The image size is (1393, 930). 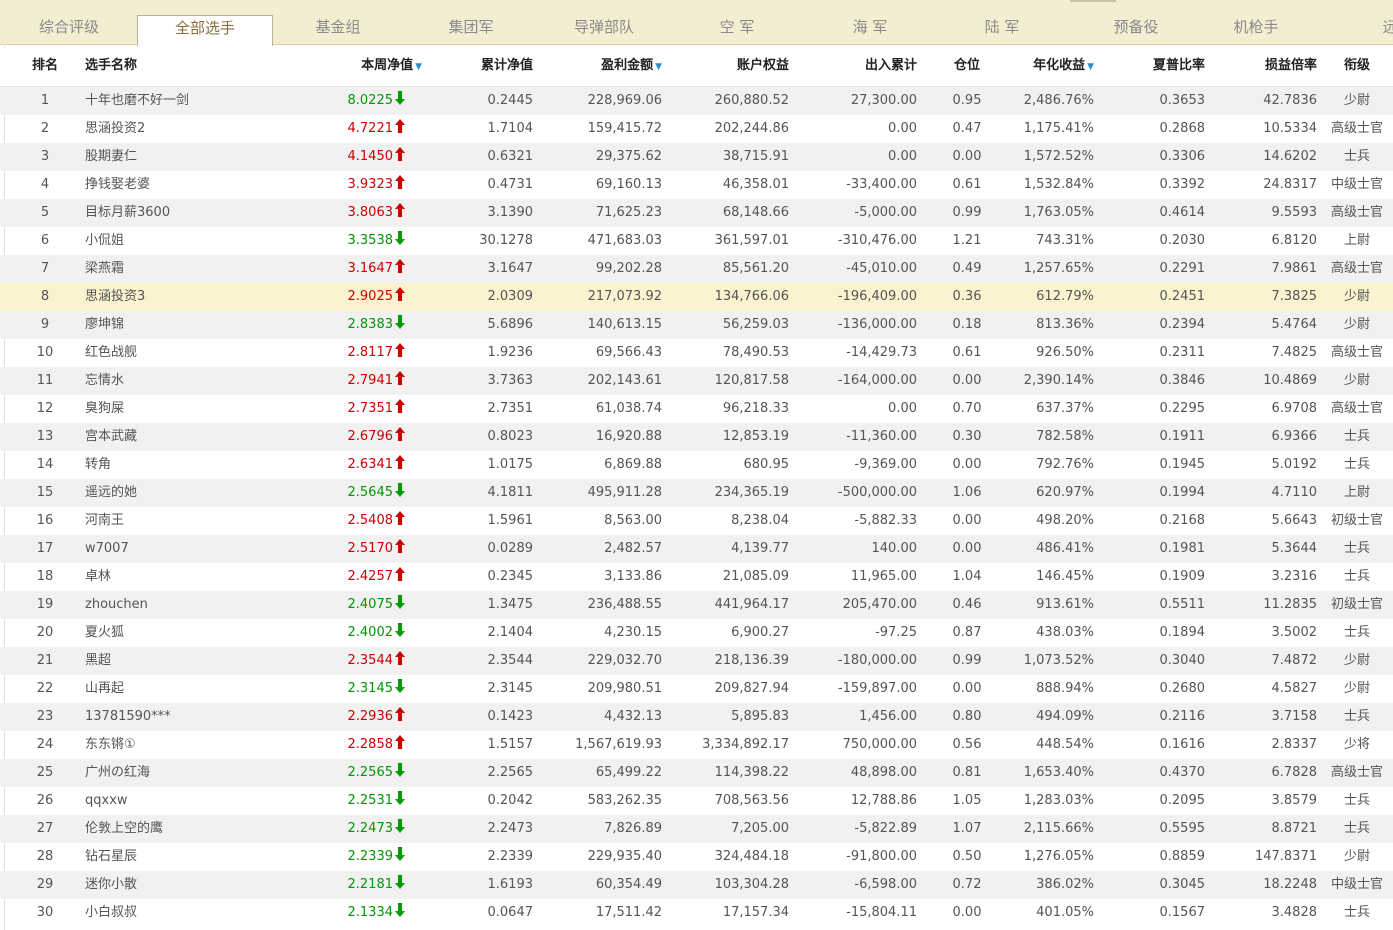 What do you see at coordinates (185, 549) in the screenshot?
I see `cell-name: w7007` at bounding box center [185, 549].